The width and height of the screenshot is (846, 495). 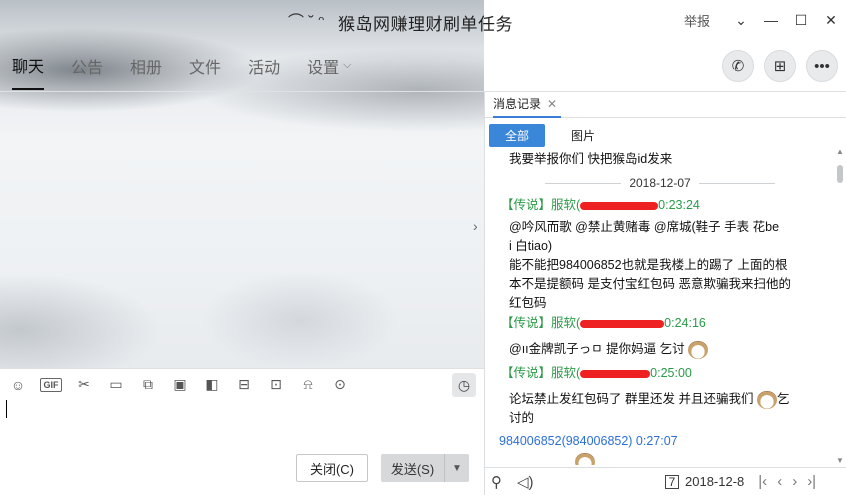 What do you see at coordinates (148, 385) in the screenshot?
I see `screen-capture-icon: ⧉` at bounding box center [148, 385].